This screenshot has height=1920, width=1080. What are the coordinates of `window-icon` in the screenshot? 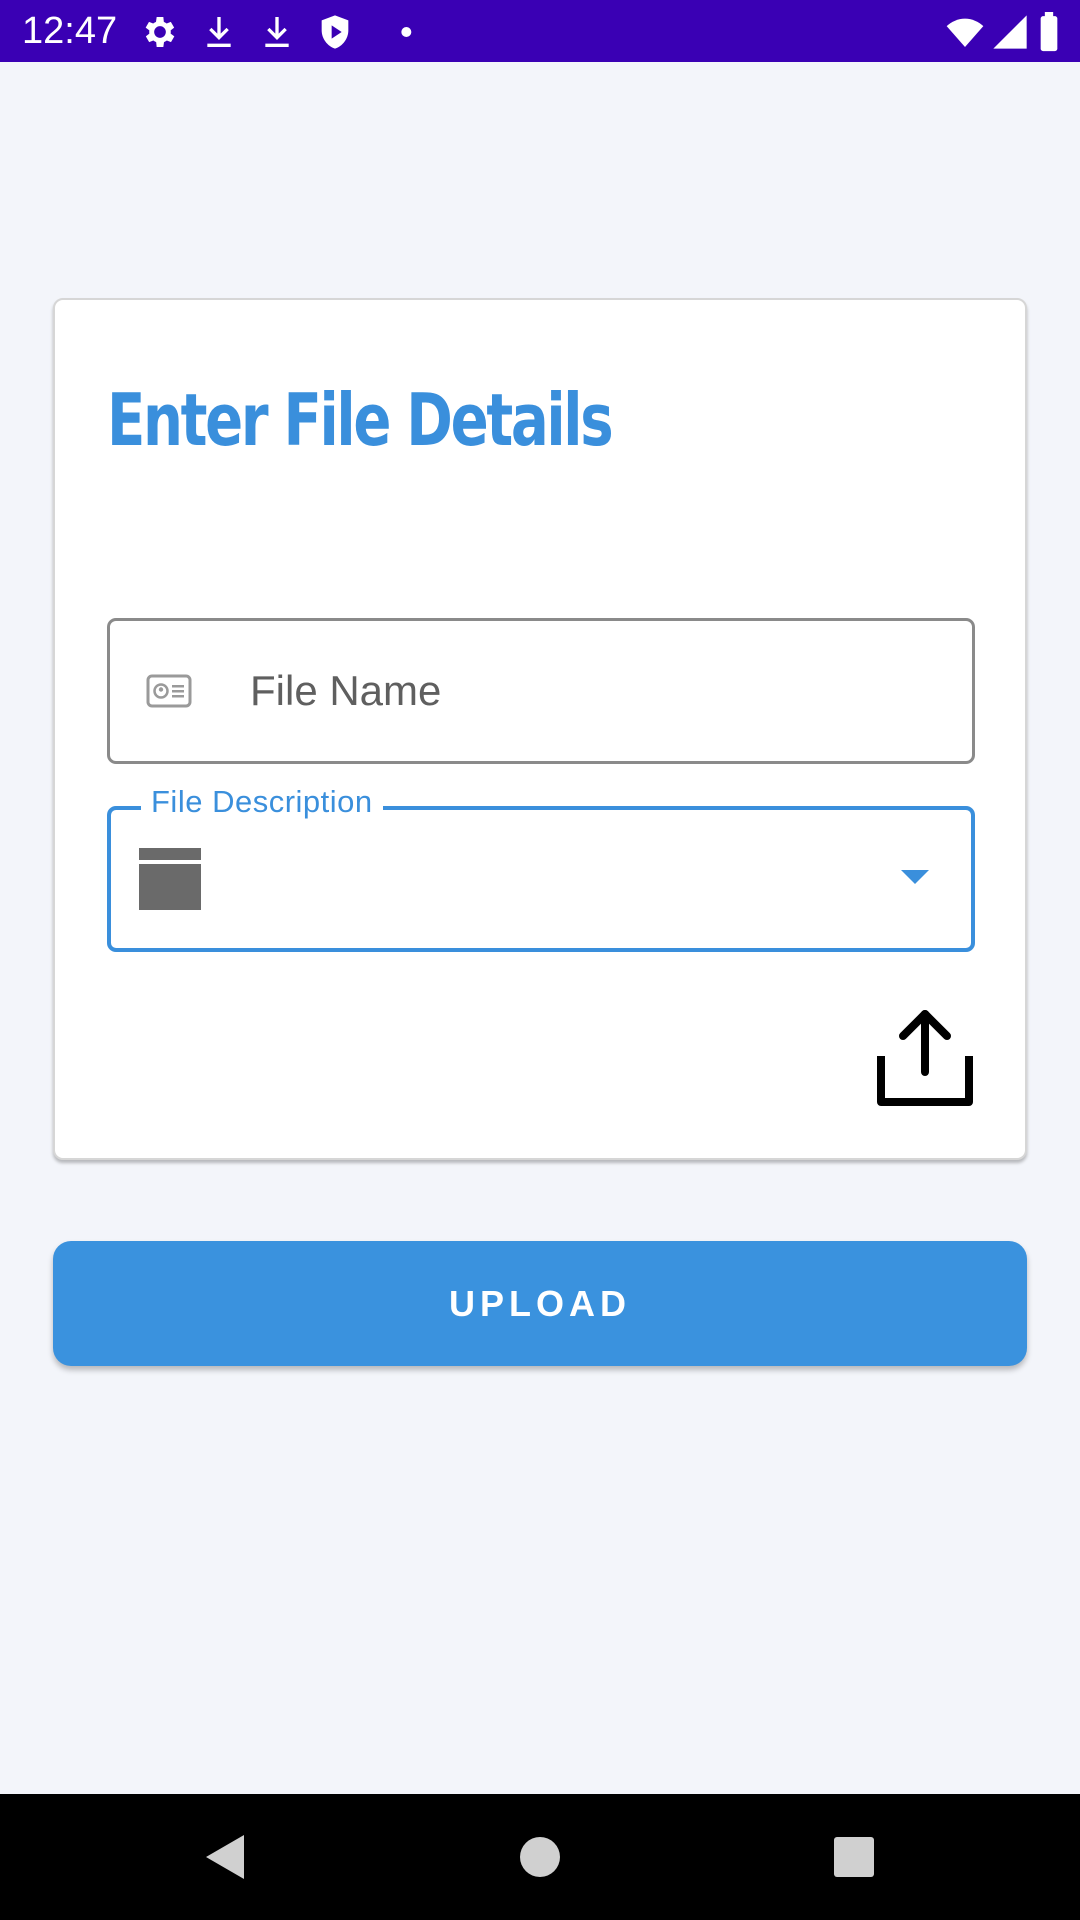 It's located at (170, 879).